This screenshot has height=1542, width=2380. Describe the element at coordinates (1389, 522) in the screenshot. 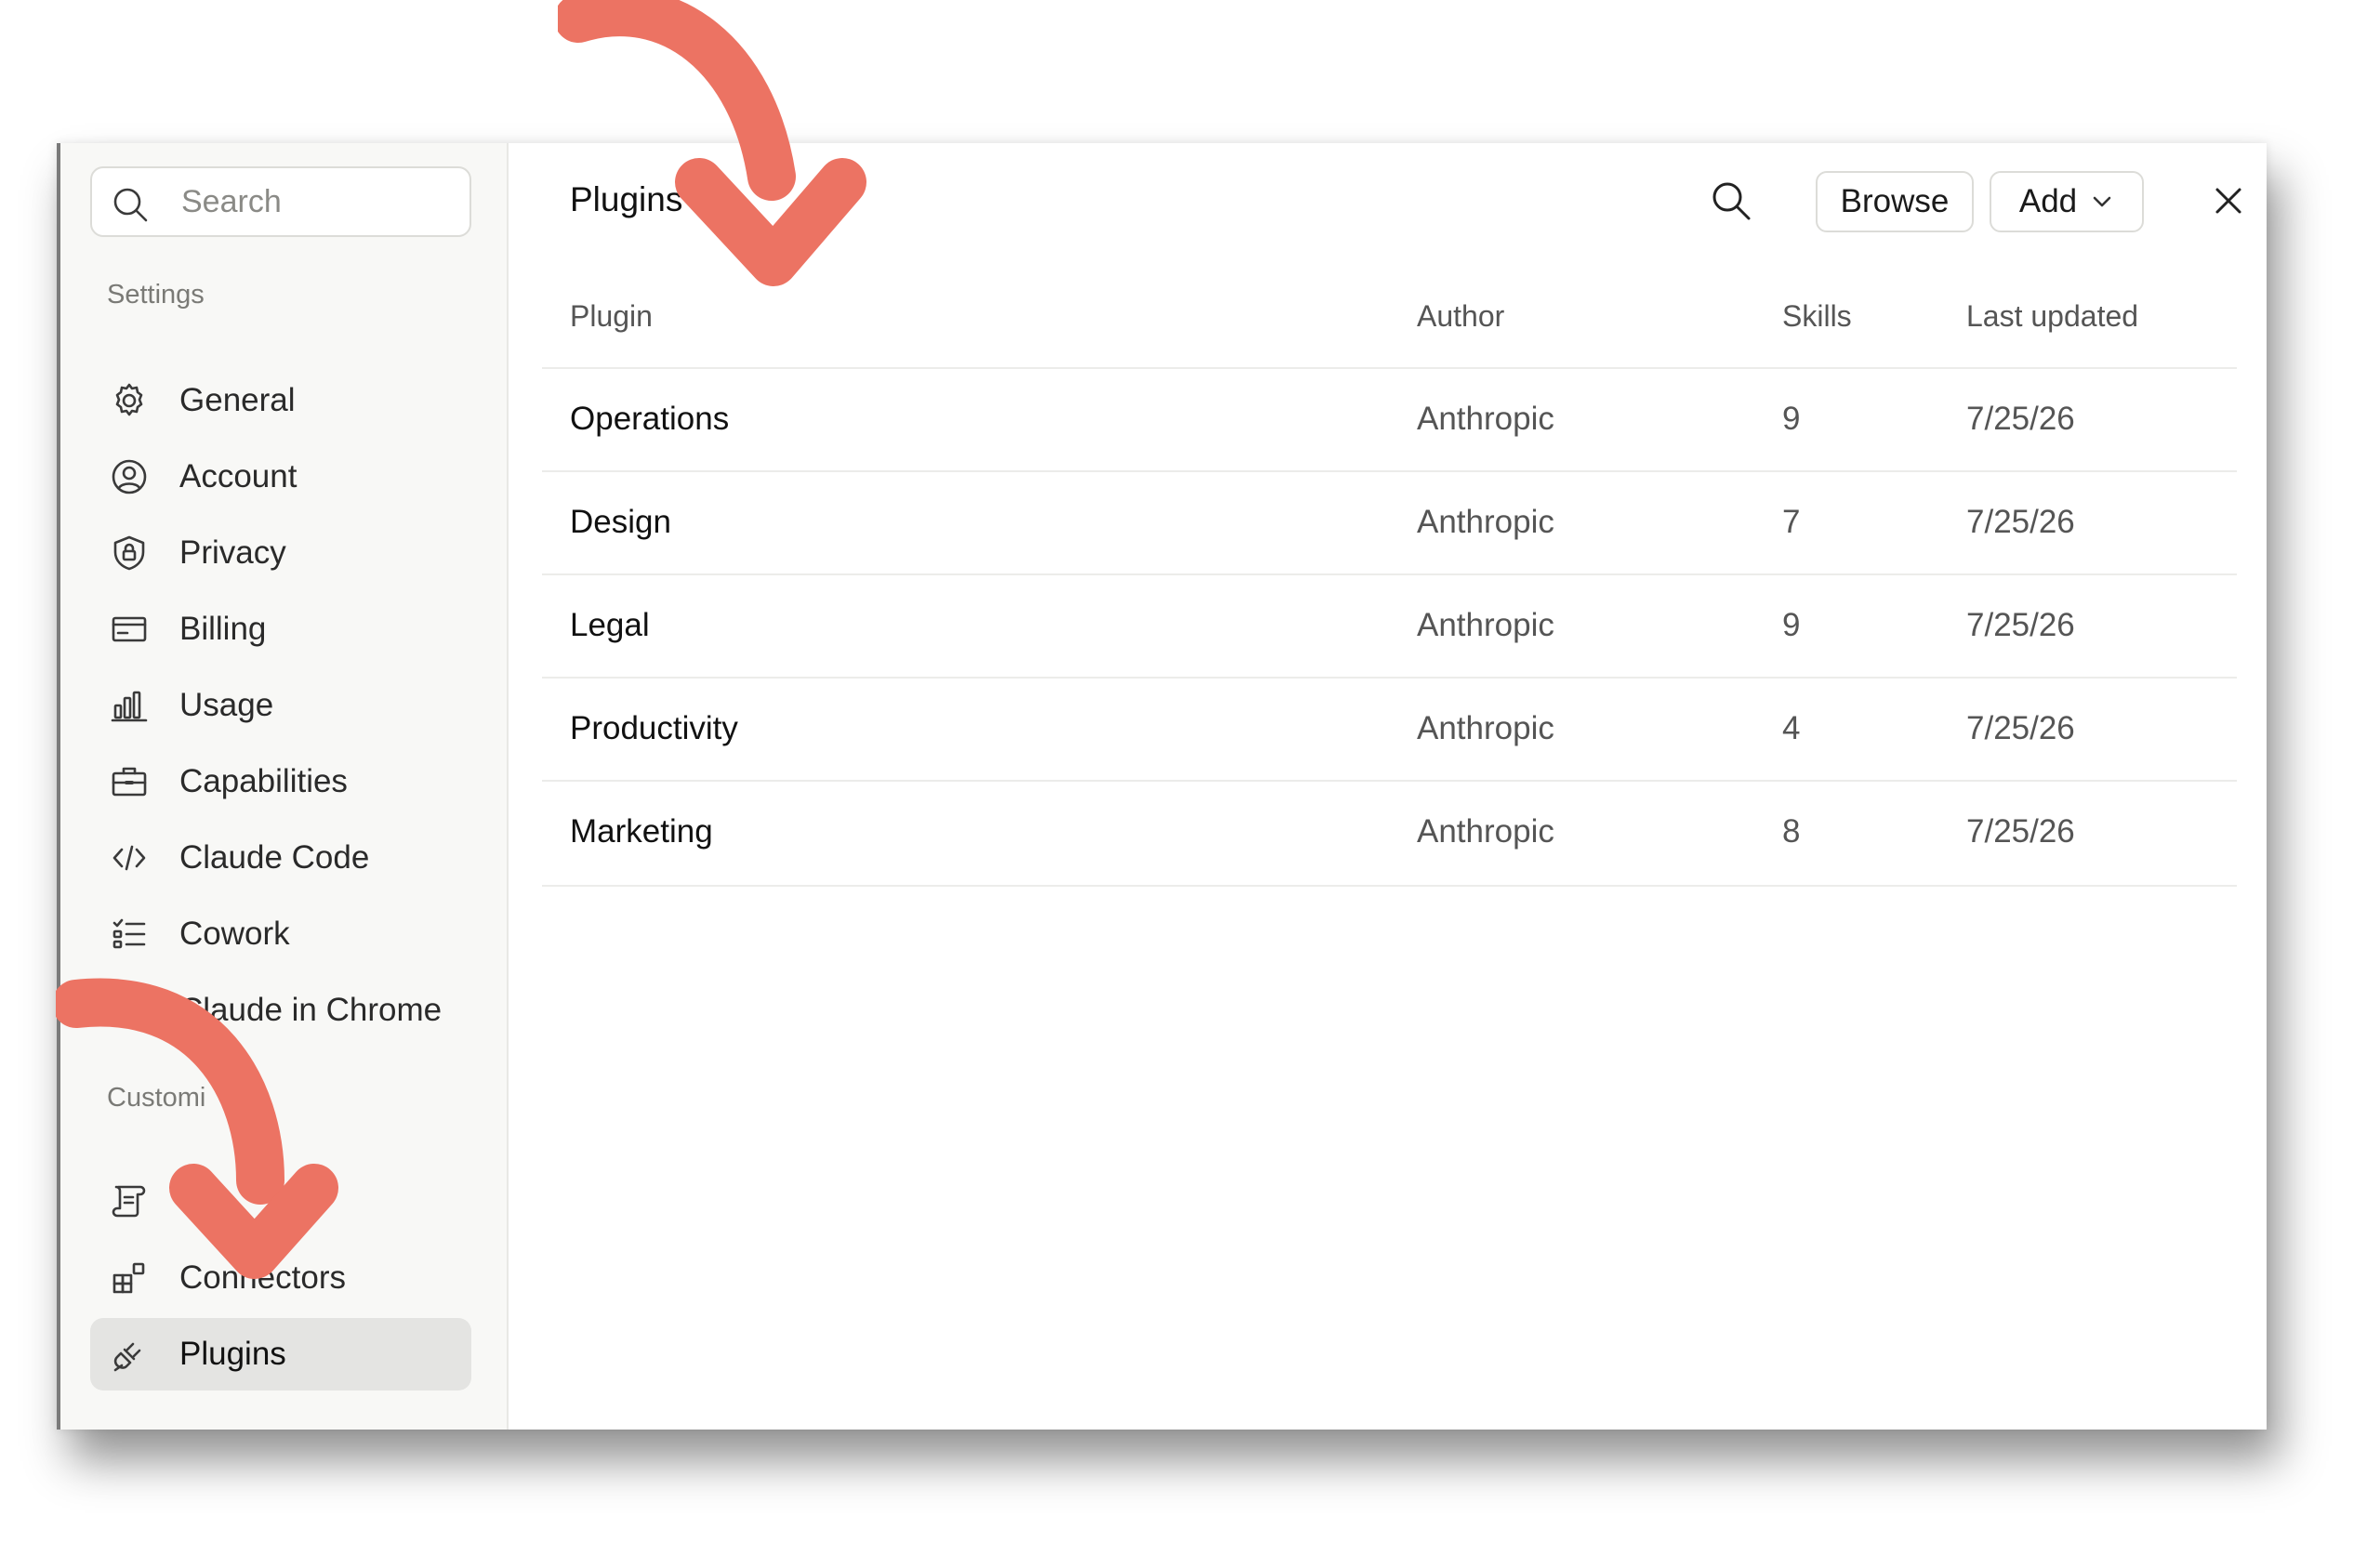

I see `table-row: Design Anthropic 7 7/25/26` at that location.